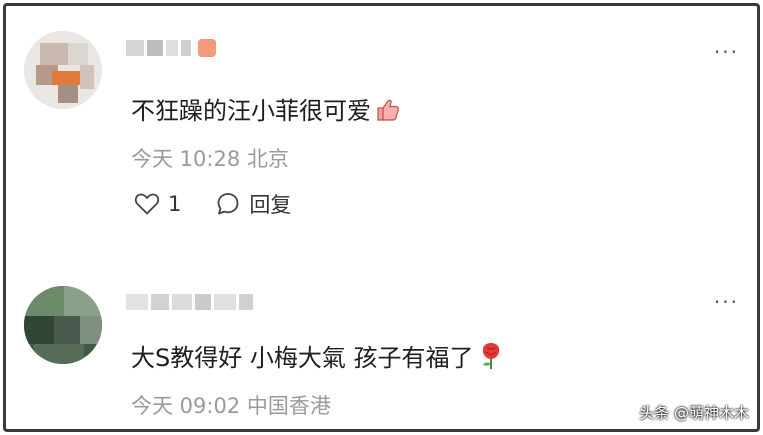 The image size is (763, 435). I want to click on comment-meta: 今天 09:02 中国香港, so click(231, 405).